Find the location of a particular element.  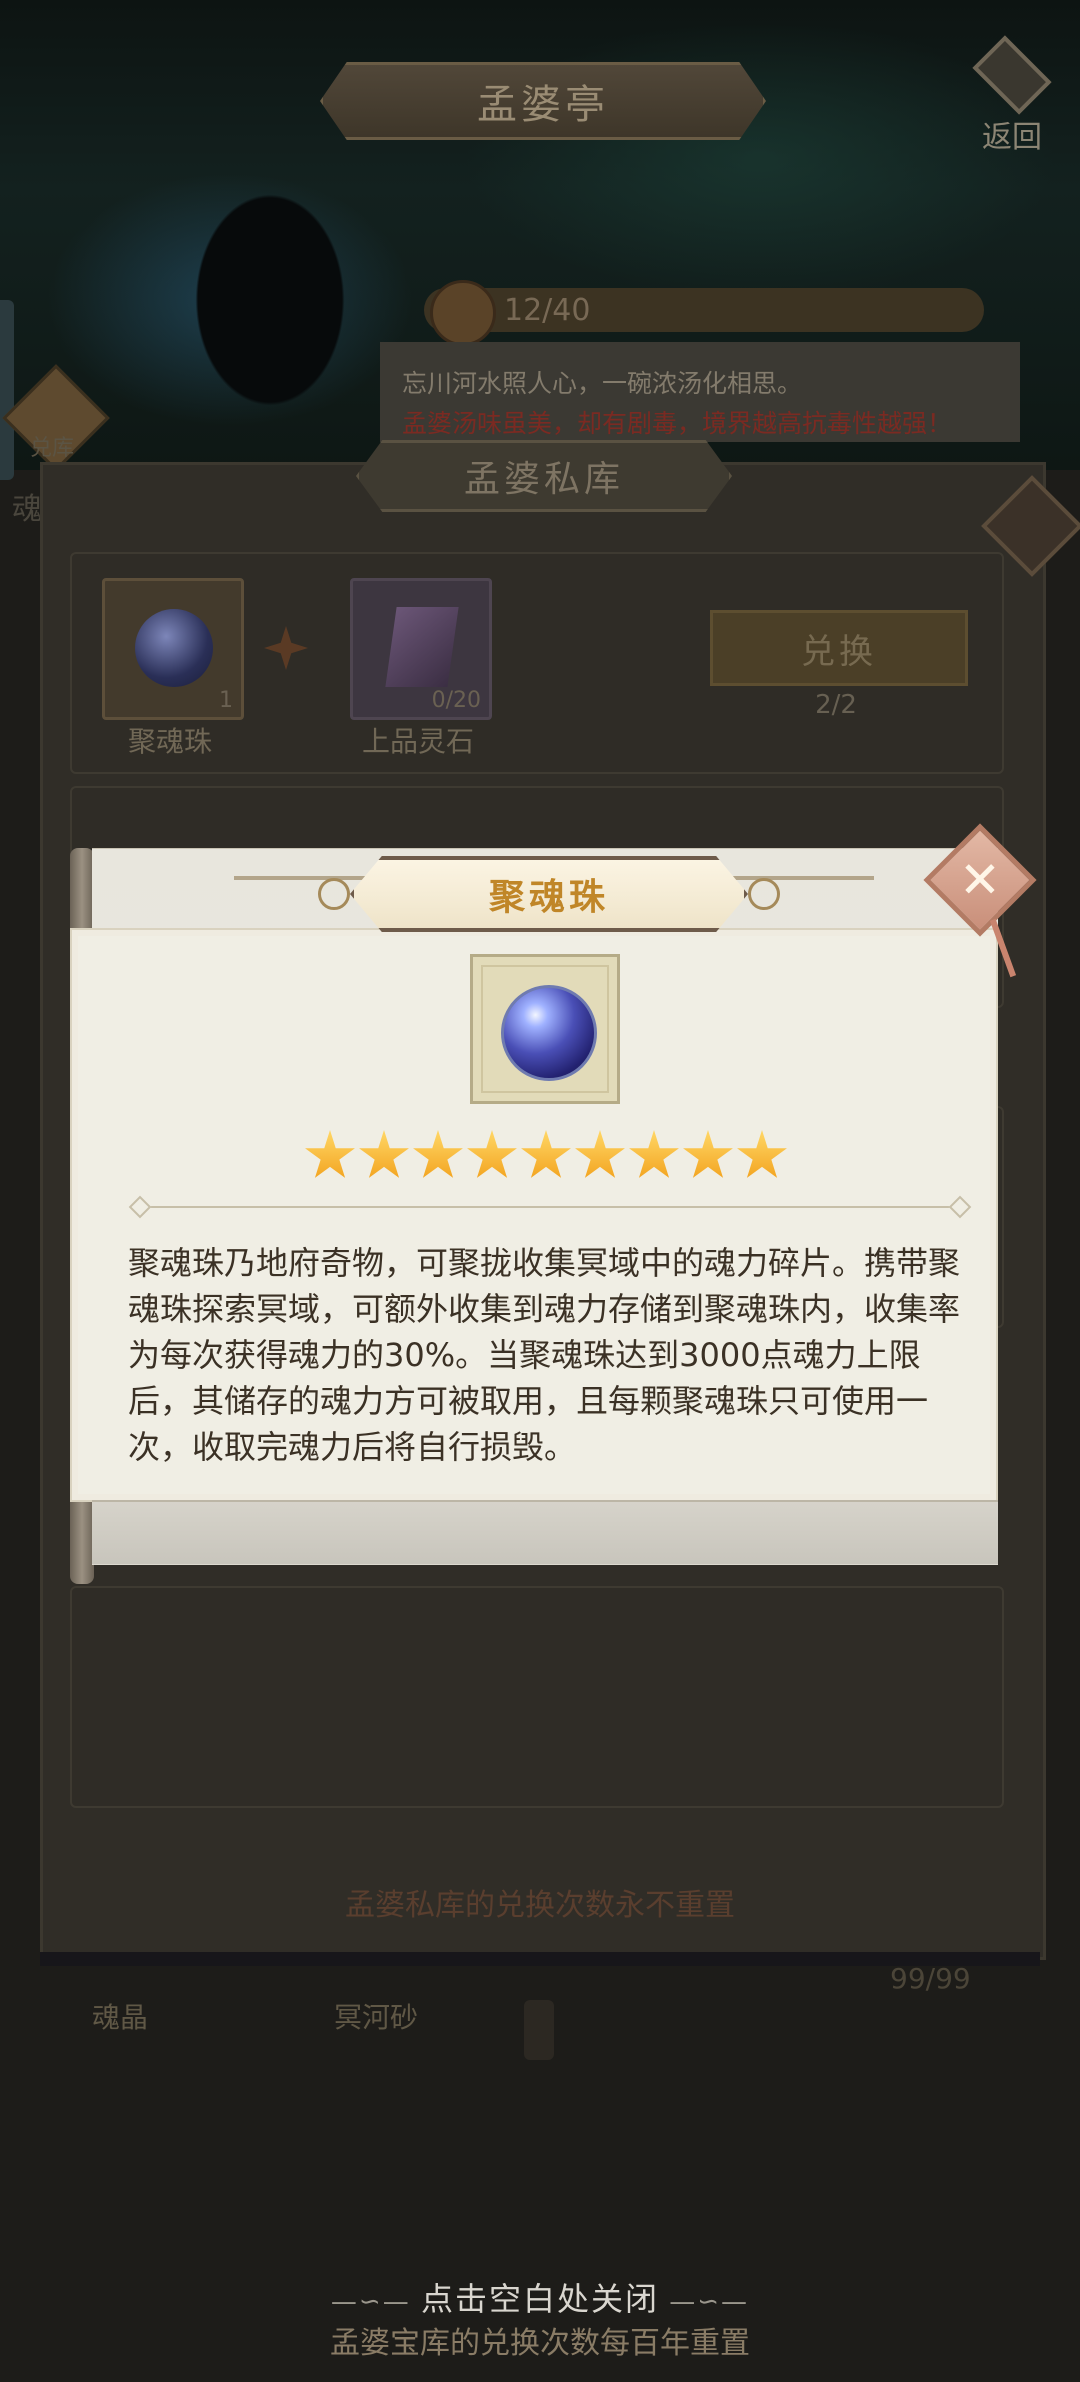

item-count: 1 is located at coordinates (226, 700).